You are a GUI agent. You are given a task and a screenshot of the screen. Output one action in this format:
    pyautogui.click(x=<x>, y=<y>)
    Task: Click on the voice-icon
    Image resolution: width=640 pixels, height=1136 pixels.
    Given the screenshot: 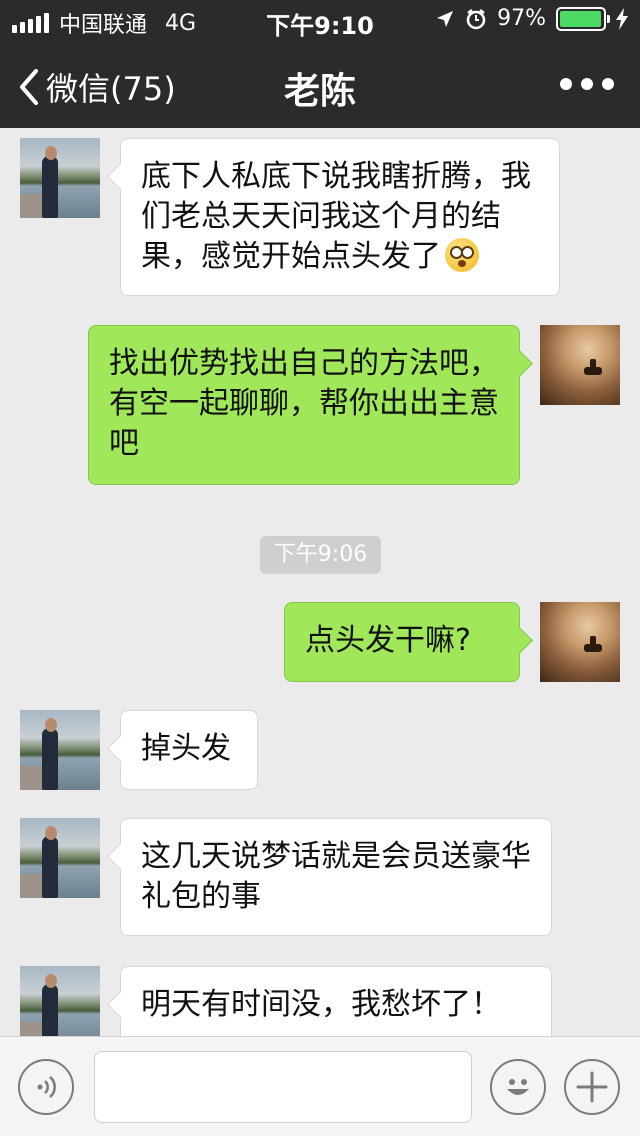 What is the action you would take?
    pyautogui.click(x=46, y=1087)
    